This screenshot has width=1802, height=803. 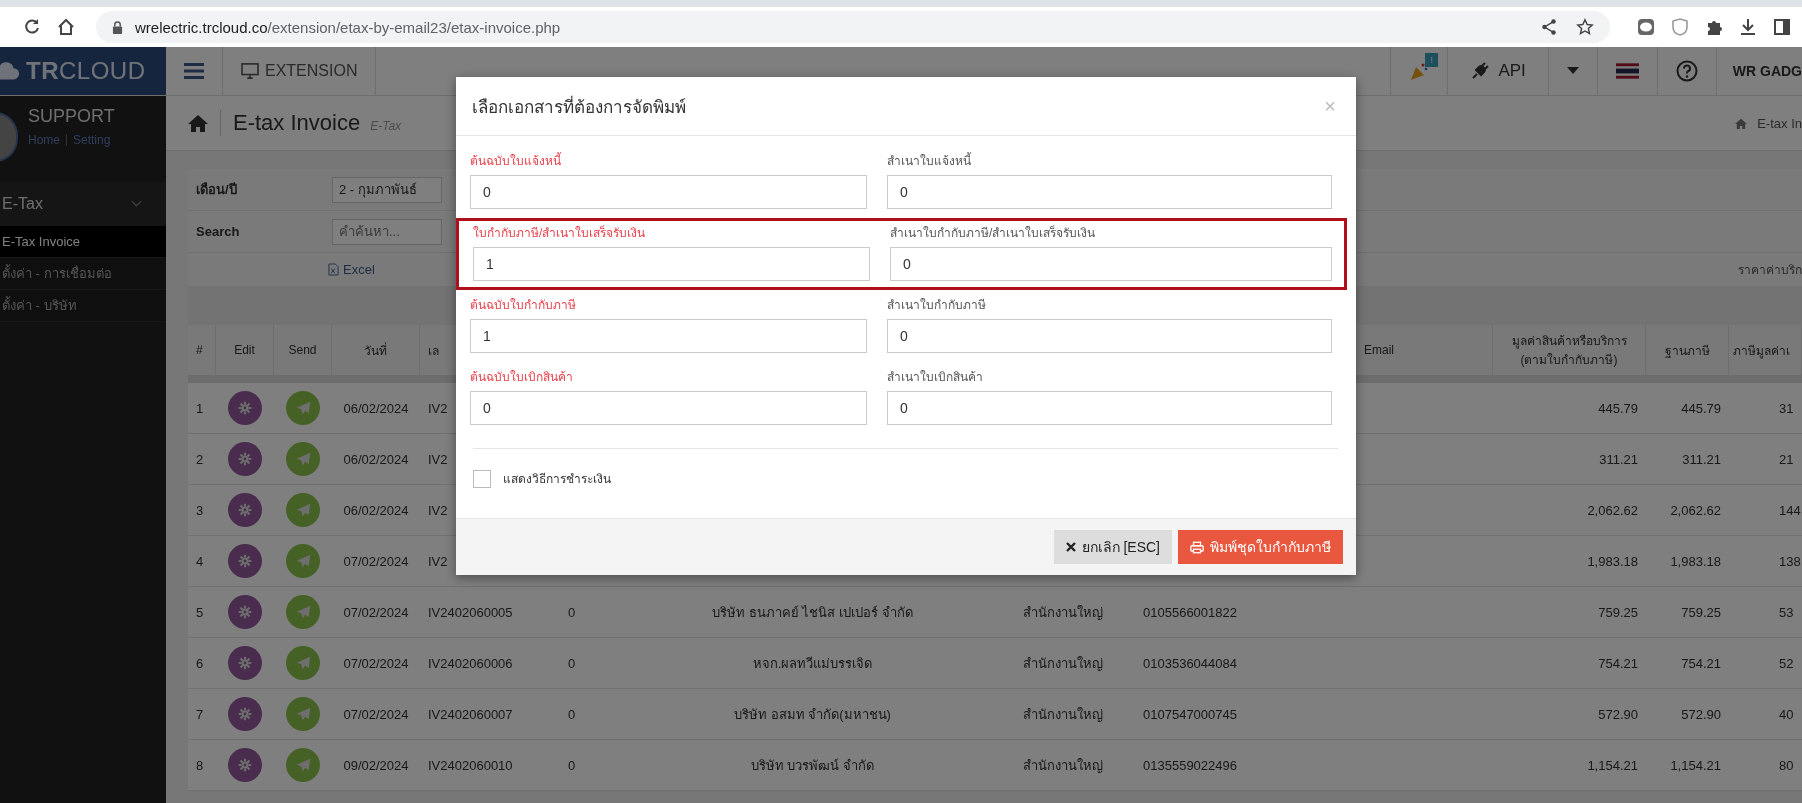 What do you see at coordinates (1786, 663) in the screenshot?
I see `table-cell: 52` at bounding box center [1786, 663].